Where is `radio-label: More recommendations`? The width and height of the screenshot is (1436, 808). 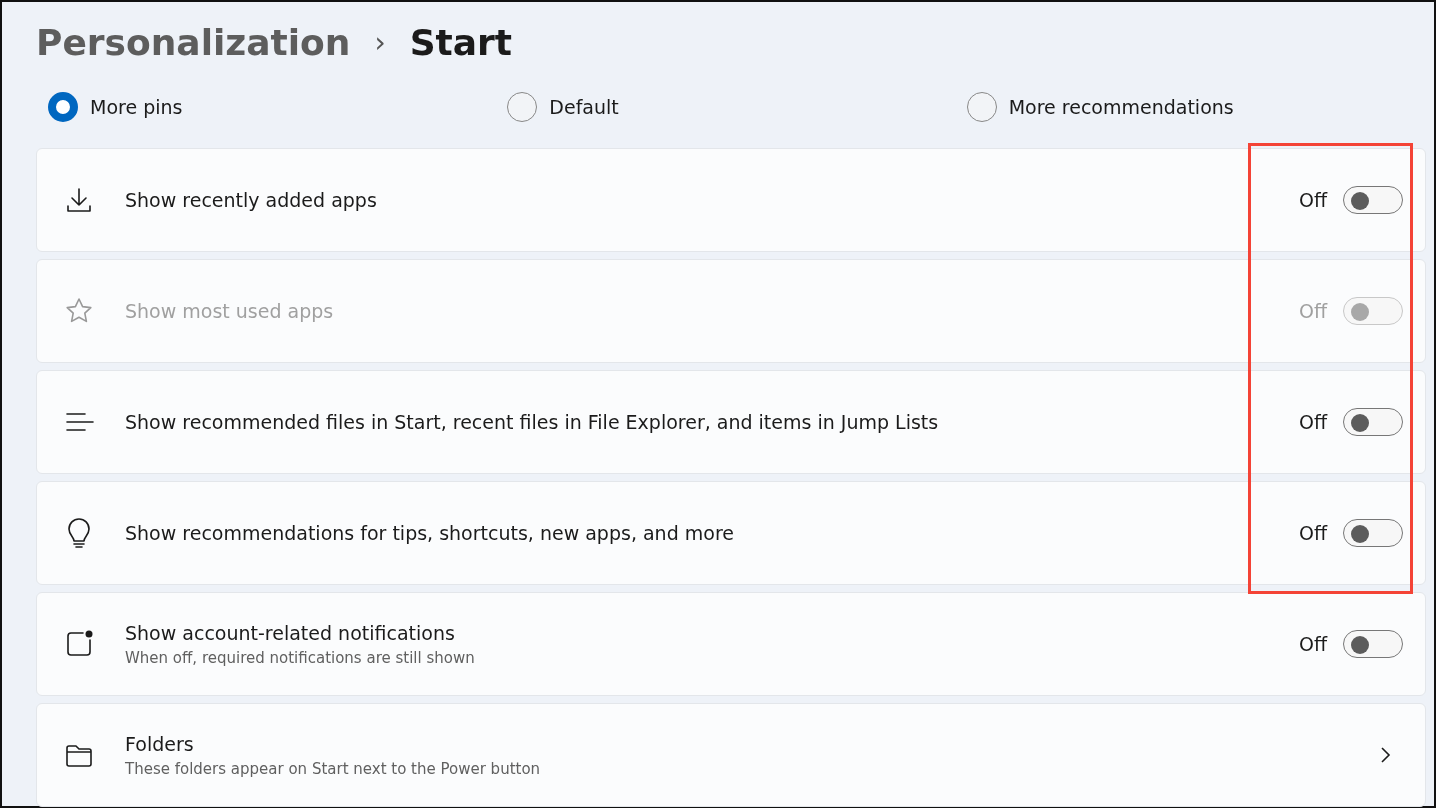
radio-label: More recommendations is located at coordinates (1121, 107).